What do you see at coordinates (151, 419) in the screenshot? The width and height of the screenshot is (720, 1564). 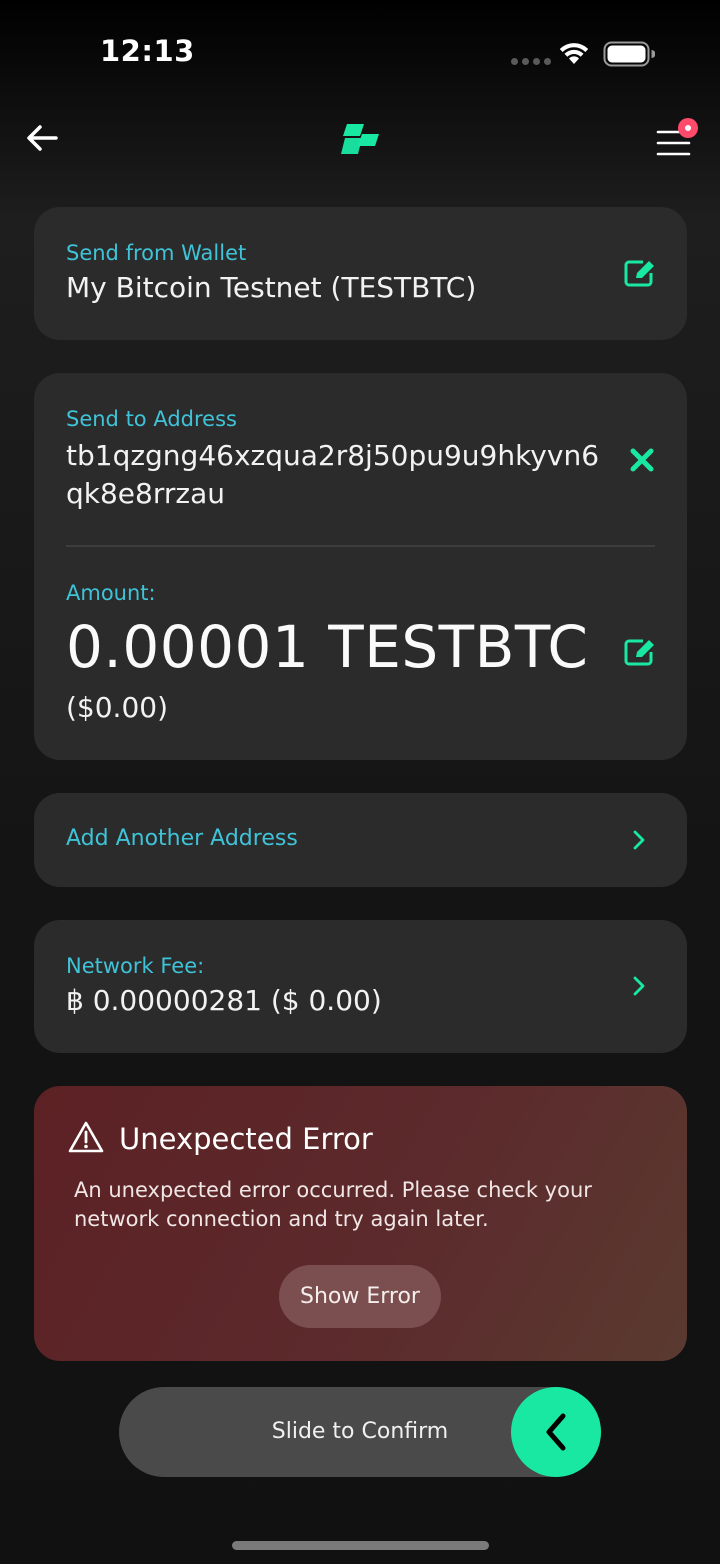 I see `send-to-address-label: Send to Address` at bounding box center [151, 419].